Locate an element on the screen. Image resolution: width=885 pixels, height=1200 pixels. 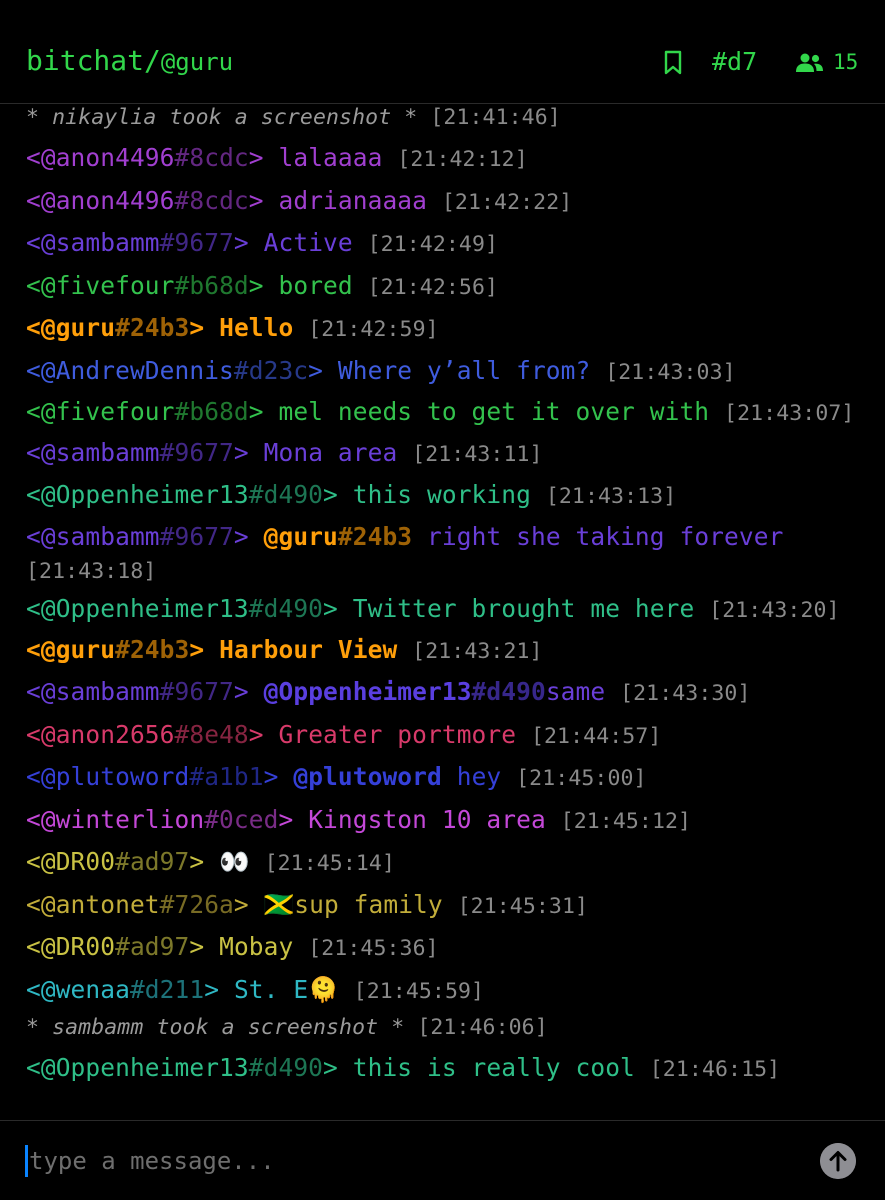
mention-name: @guru is located at coordinates (301, 536).